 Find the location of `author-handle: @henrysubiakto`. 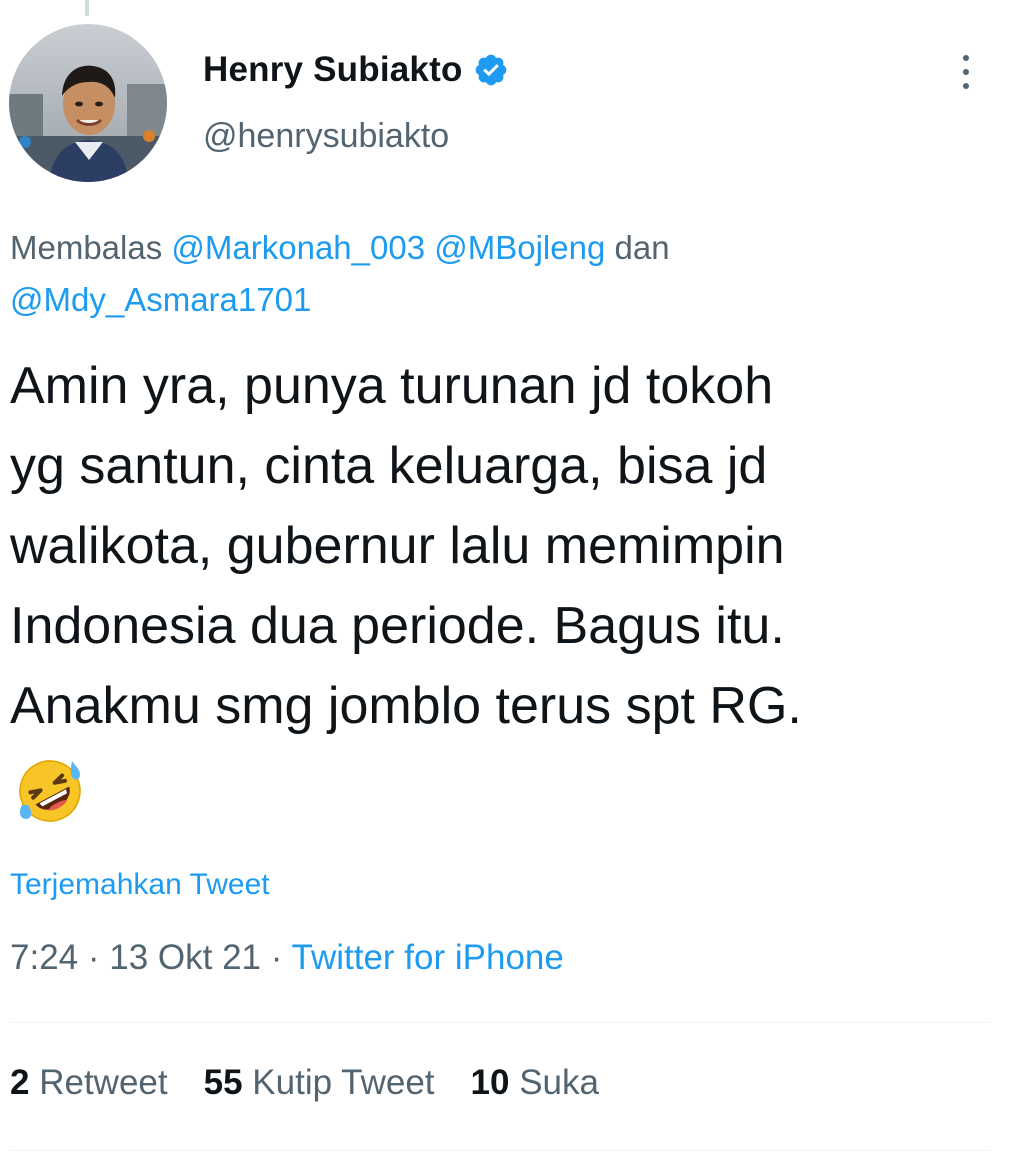

author-handle: @henrysubiakto is located at coordinates (326, 136).